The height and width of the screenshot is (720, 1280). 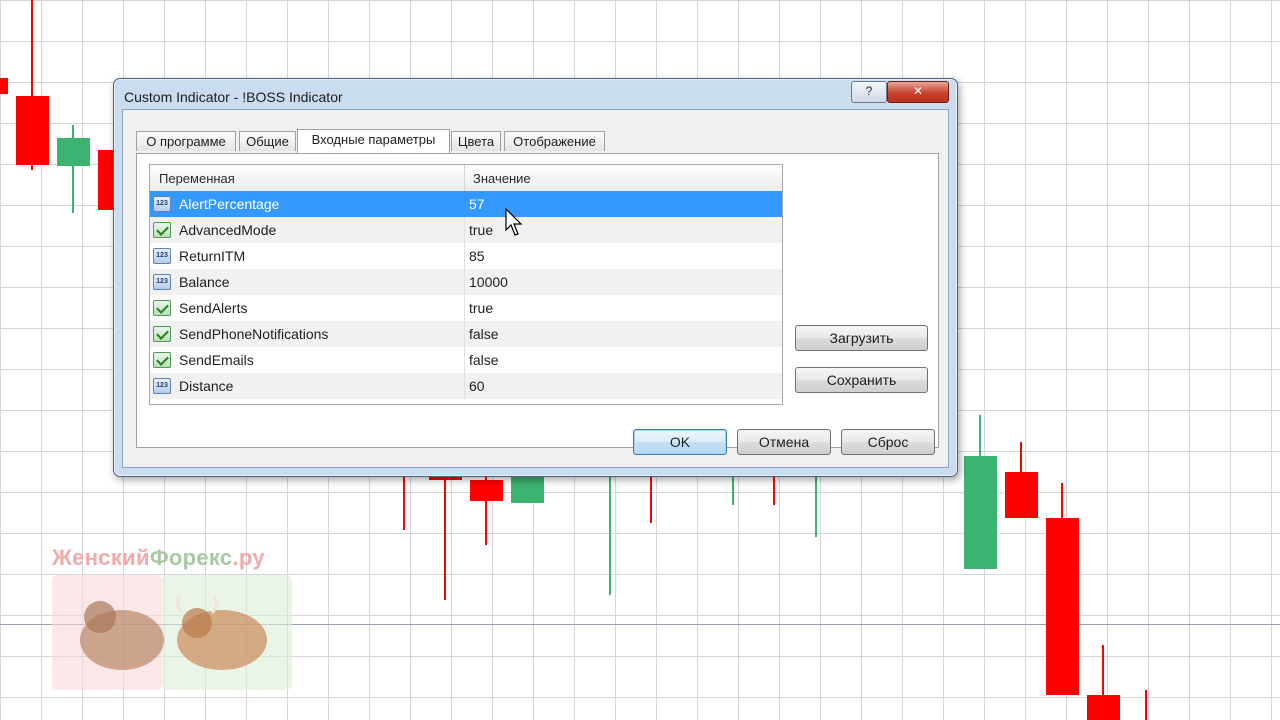 I want to click on mouse-cursor-icon, so click(x=514, y=222).